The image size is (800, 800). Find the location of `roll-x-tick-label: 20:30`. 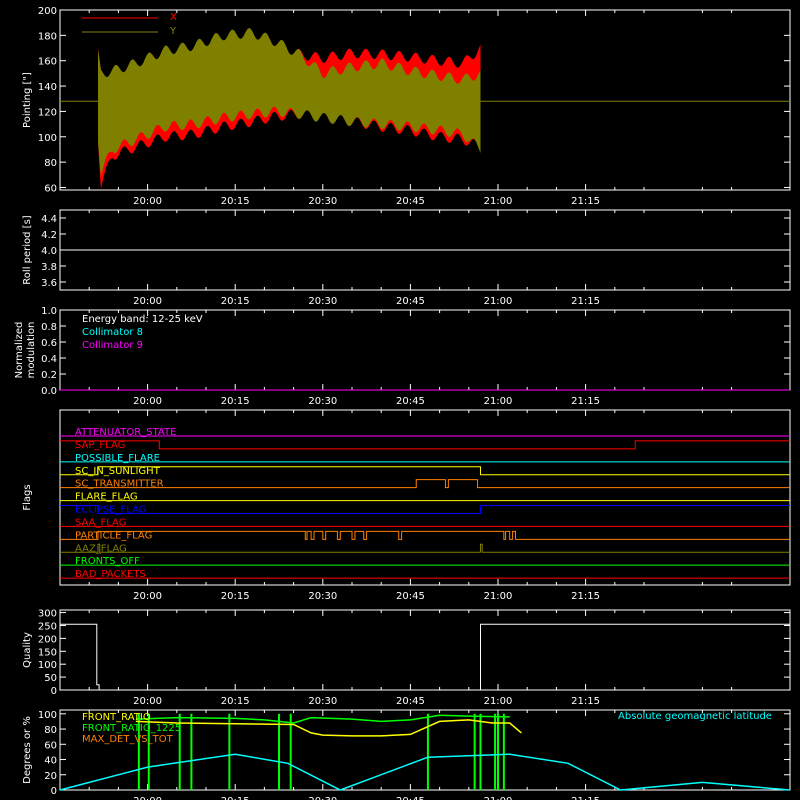

roll-x-tick-label: 20:30 is located at coordinates (322, 301).